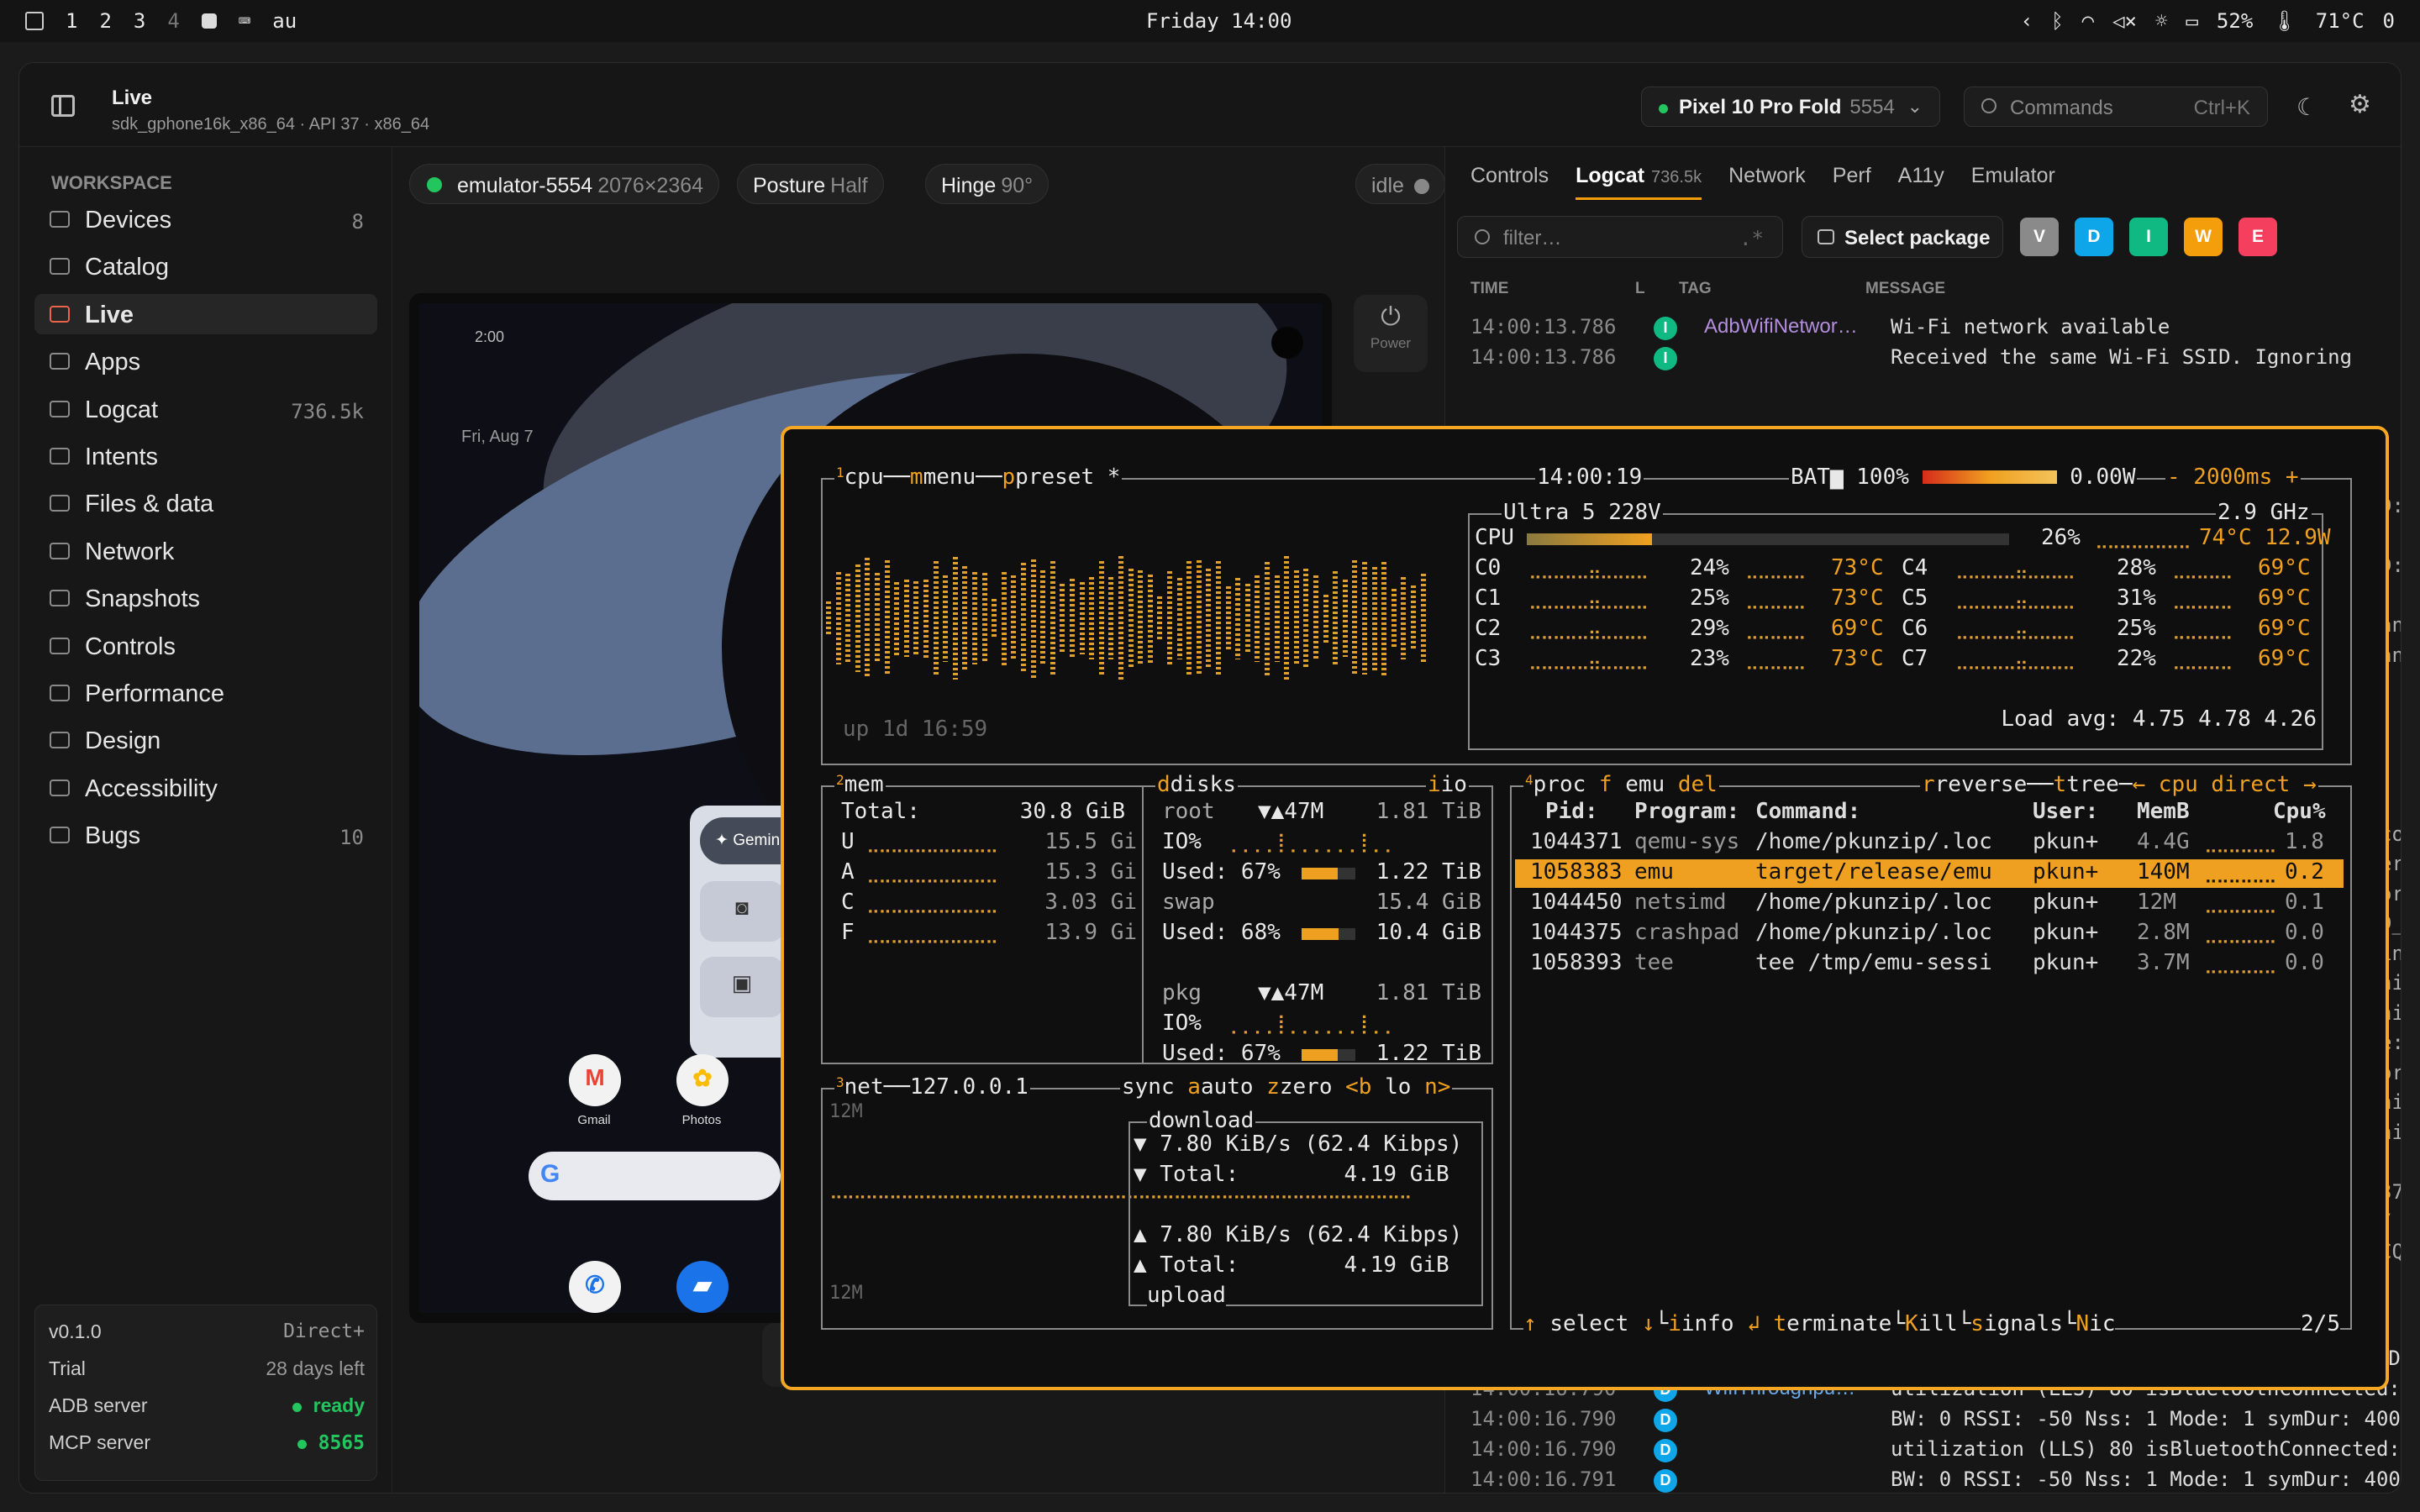 This screenshot has width=2420, height=1512. Describe the element at coordinates (206, 266) in the screenshot. I see `sidebar-item-catalog: Catalog` at that location.